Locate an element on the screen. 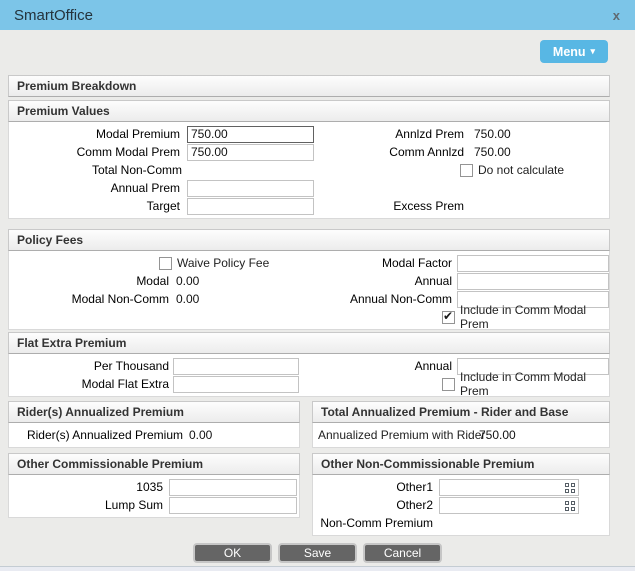 This screenshot has height=571, width=635. footer-buttons: OK Save Cancel is located at coordinates (317, 553).